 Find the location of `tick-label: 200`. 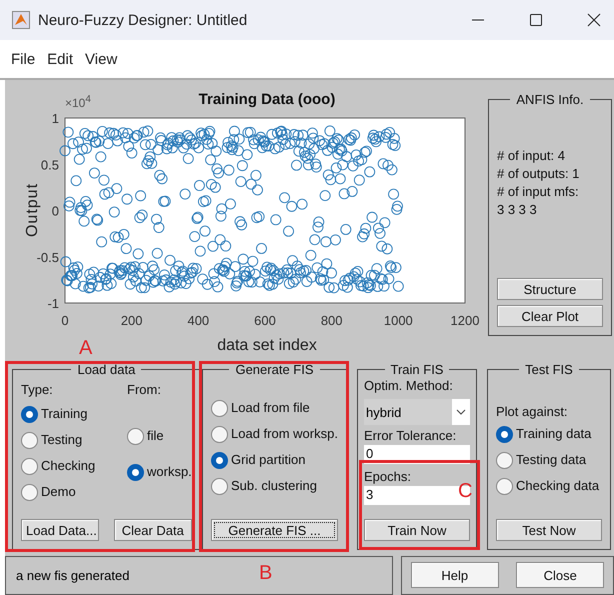

tick-label: 200 is located at coordinates (131, 320).